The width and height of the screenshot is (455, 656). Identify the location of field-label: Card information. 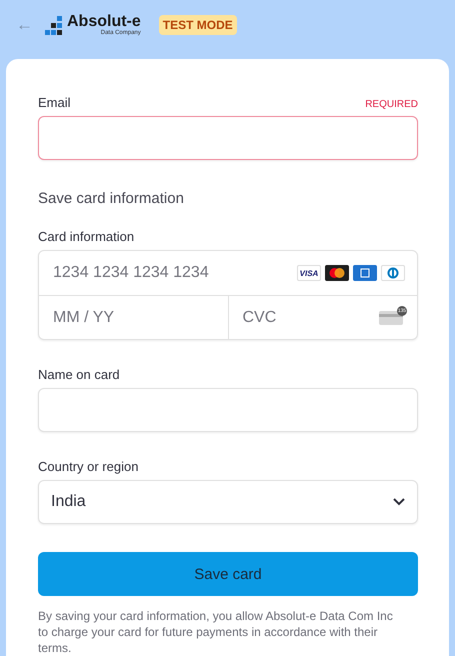
(86, 236).